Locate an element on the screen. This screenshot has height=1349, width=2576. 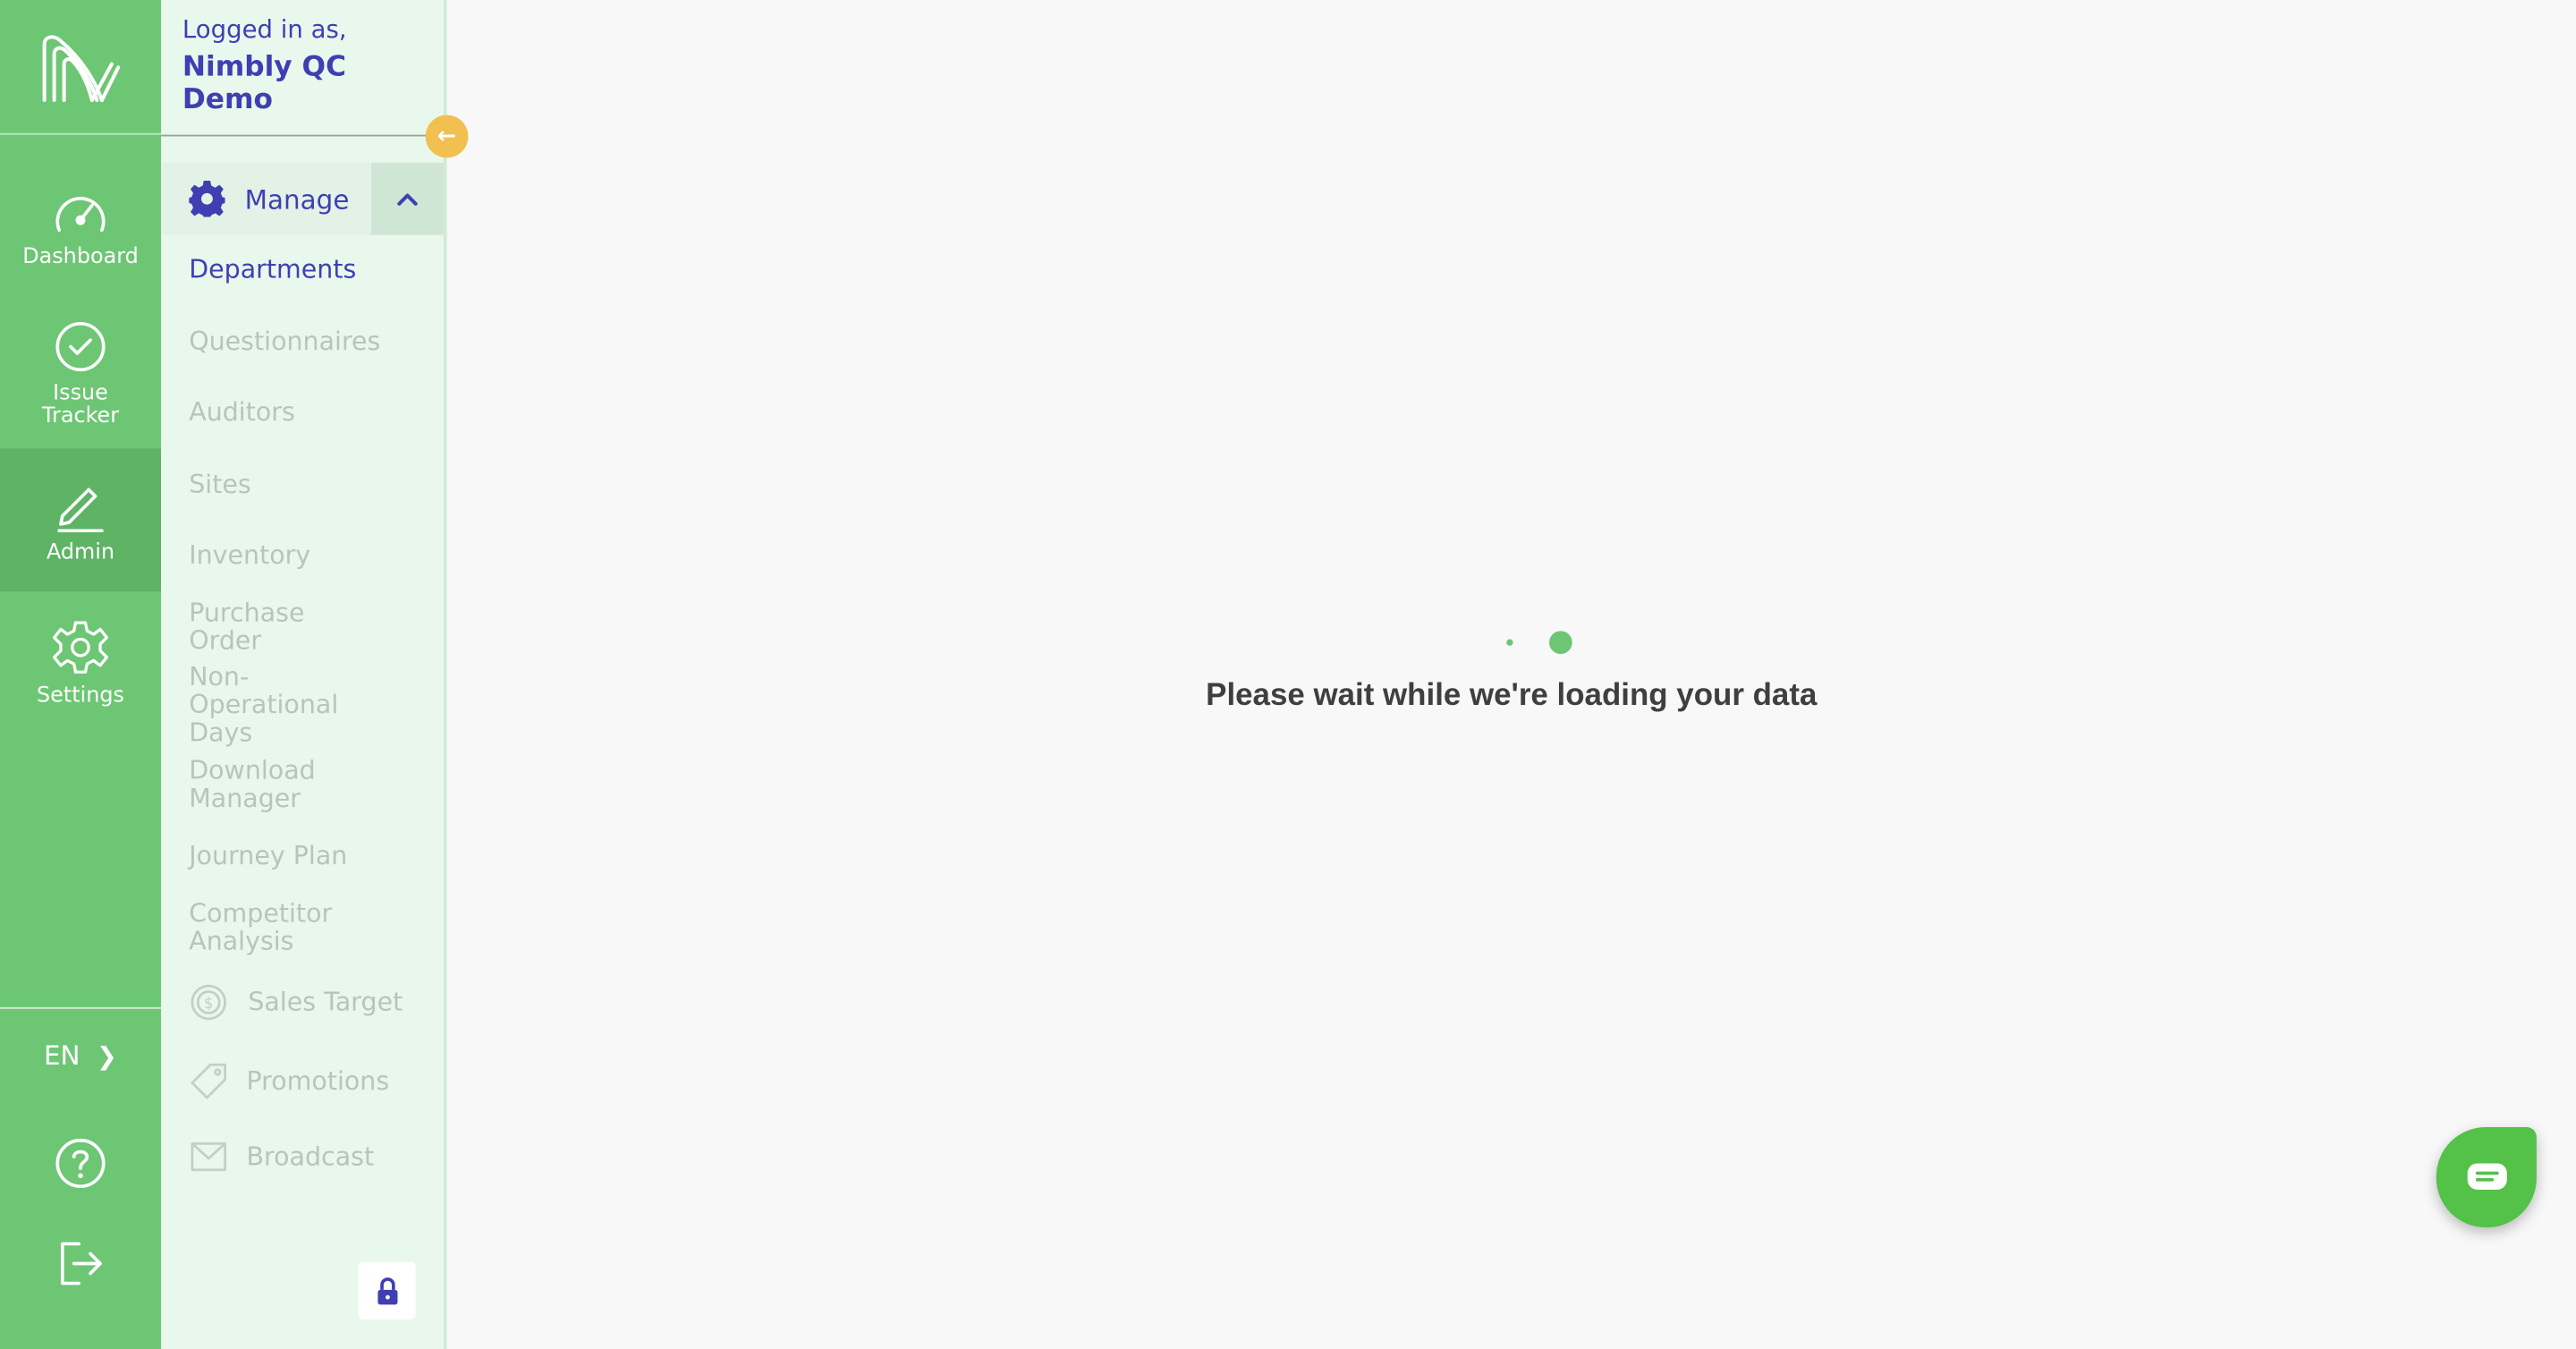
menu-item-promotions: Promotions is located at coordinates (289, 1081).